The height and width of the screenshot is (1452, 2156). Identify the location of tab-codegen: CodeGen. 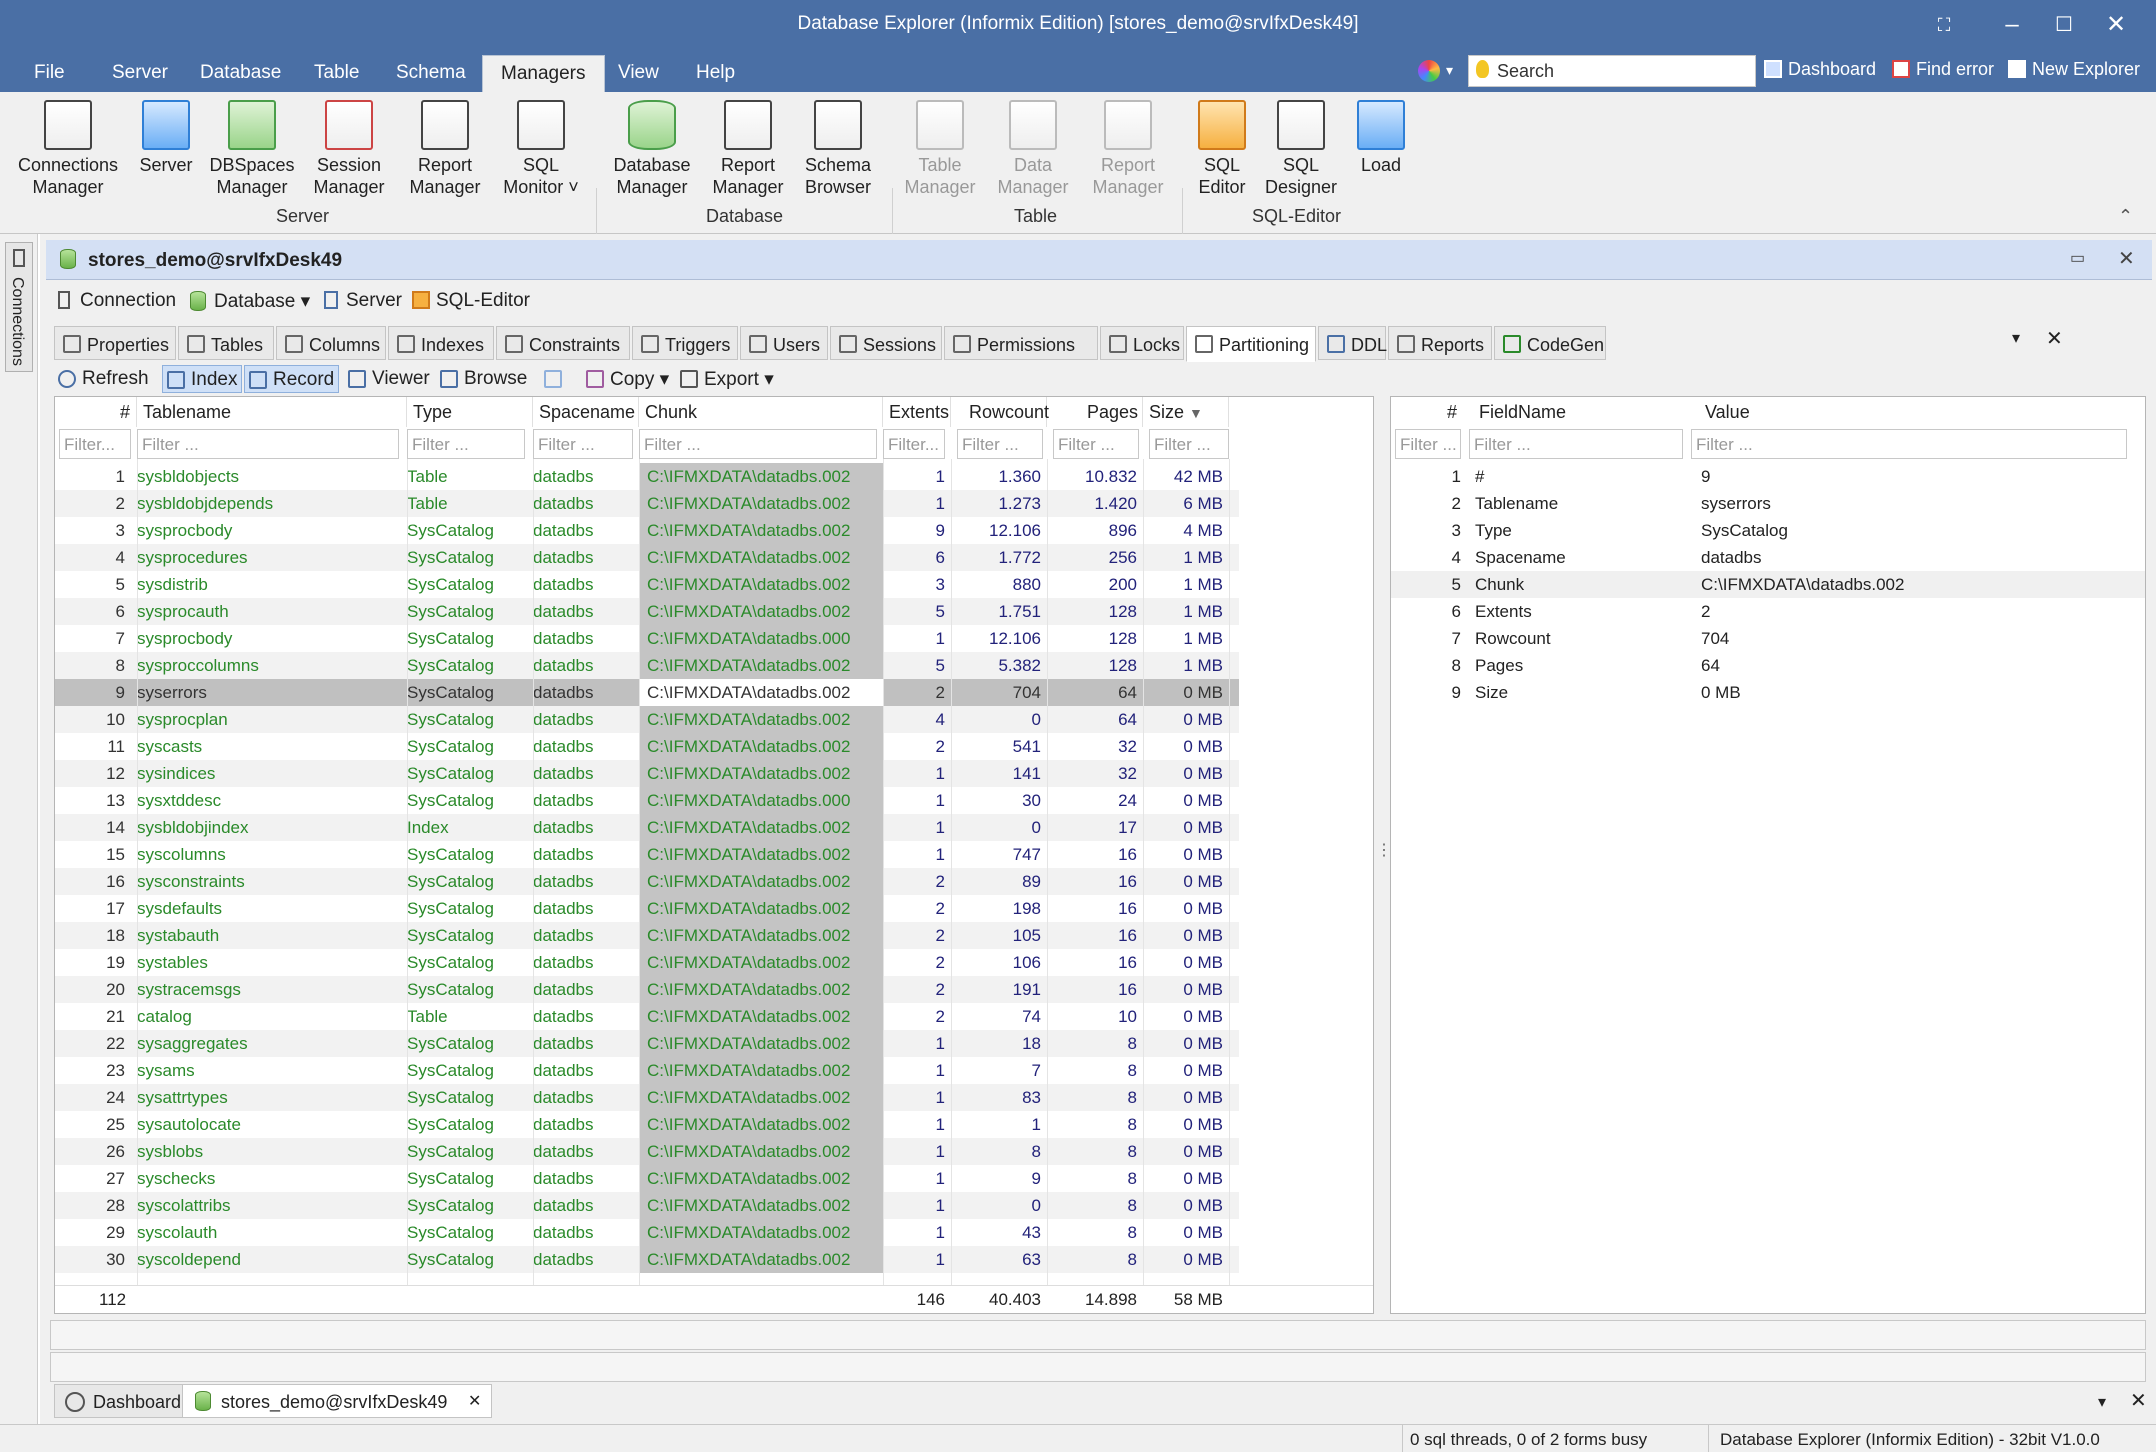
(1550, 343).